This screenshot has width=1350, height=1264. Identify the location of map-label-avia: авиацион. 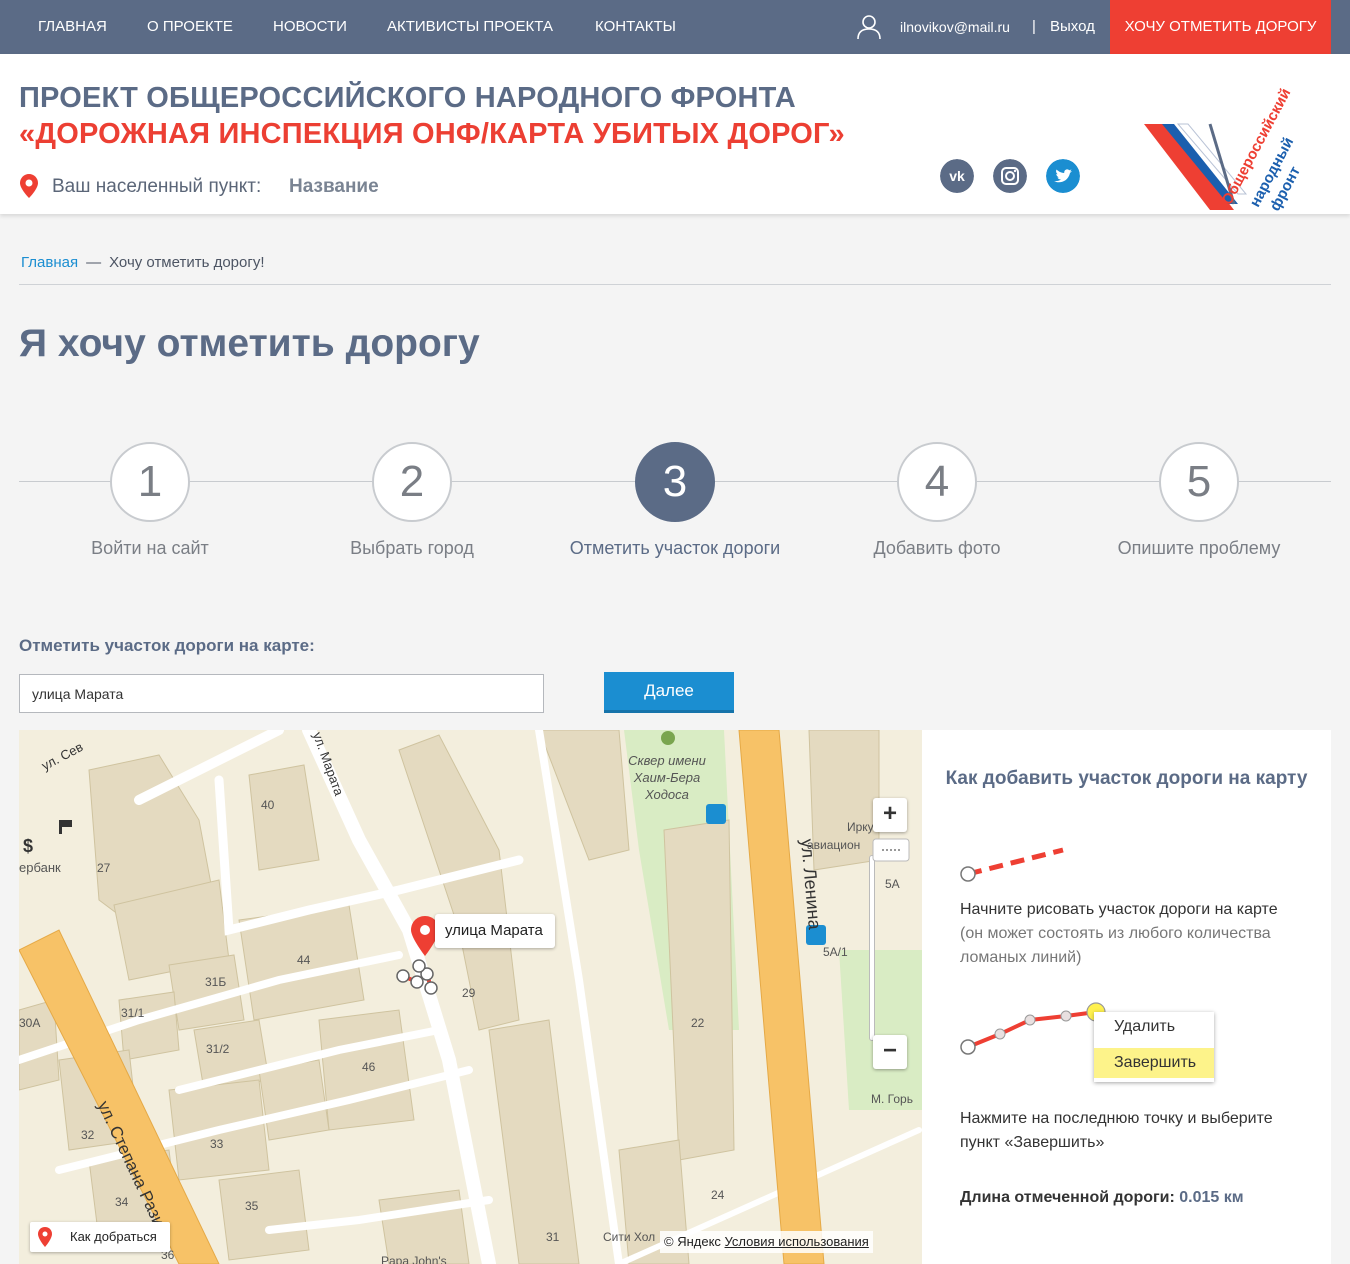
(834, 845).